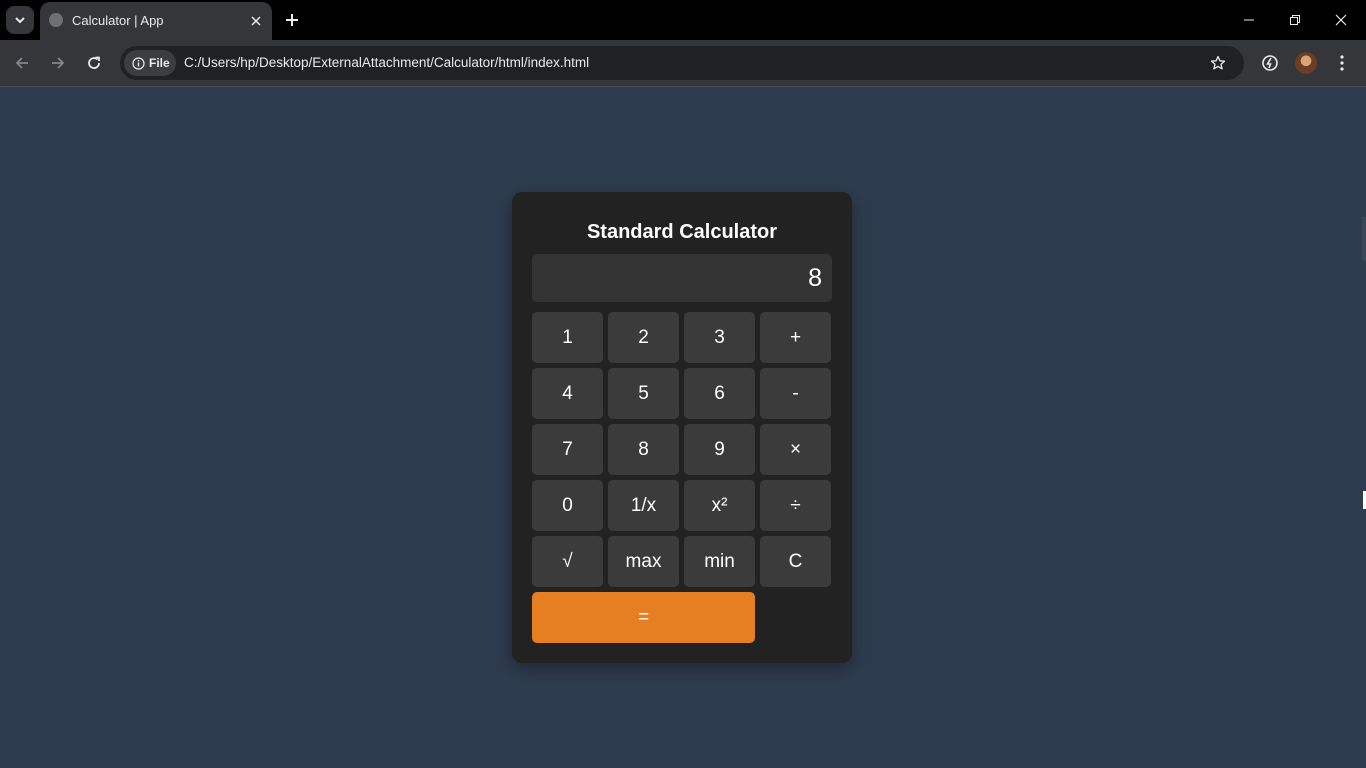 The image size is (1366, 768). I want to click on forward-button, so click(58, 63).